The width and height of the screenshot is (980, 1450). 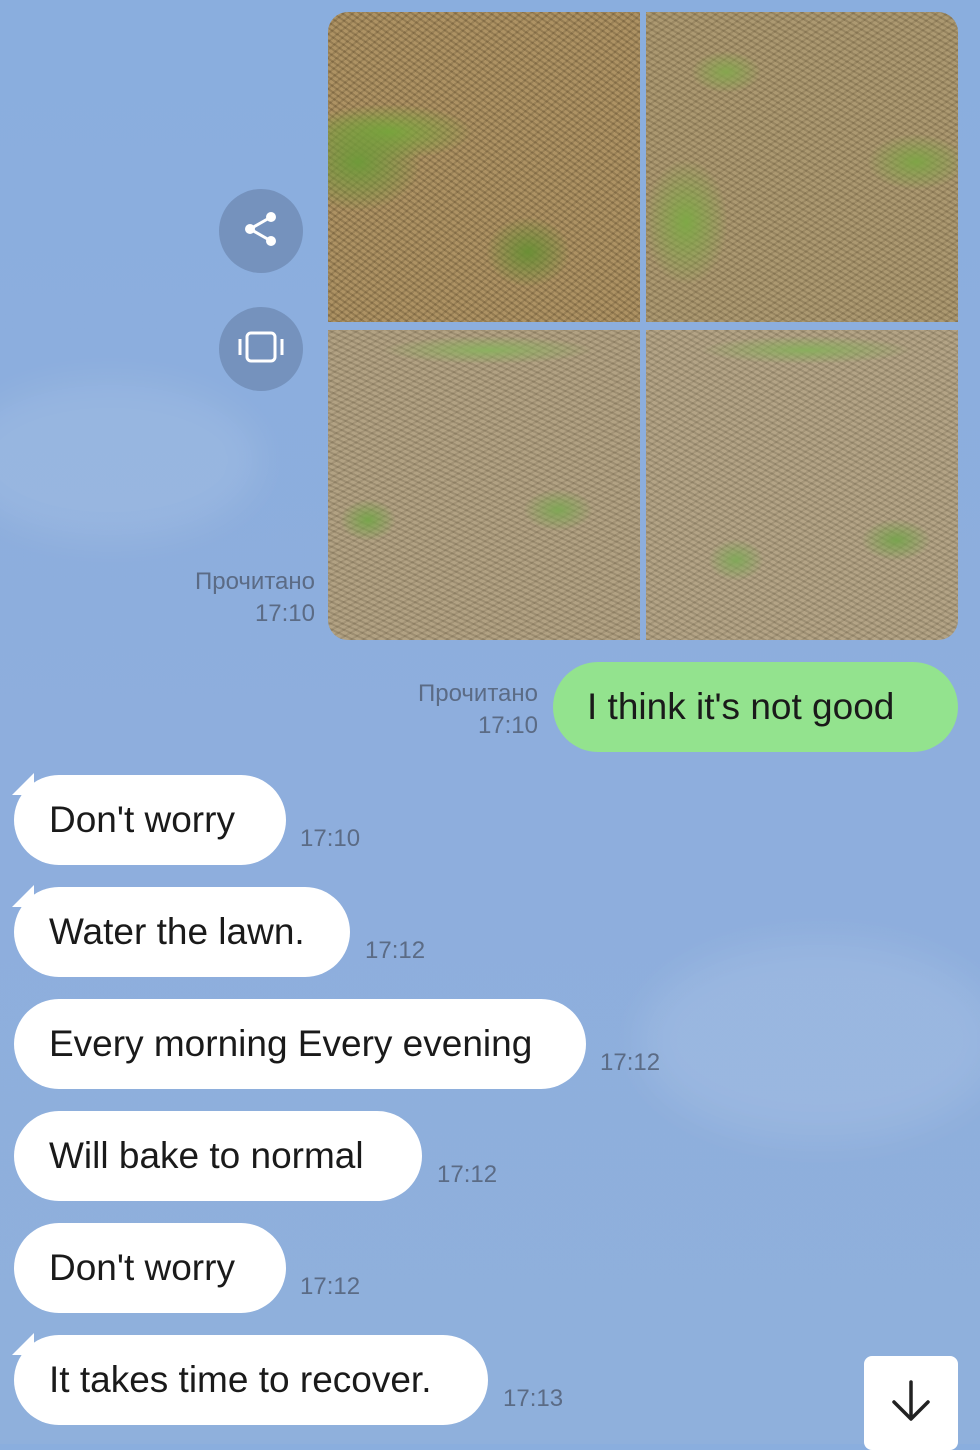 I want to click on message-text: Every morning Every evening, so click(x=291, y=1043).